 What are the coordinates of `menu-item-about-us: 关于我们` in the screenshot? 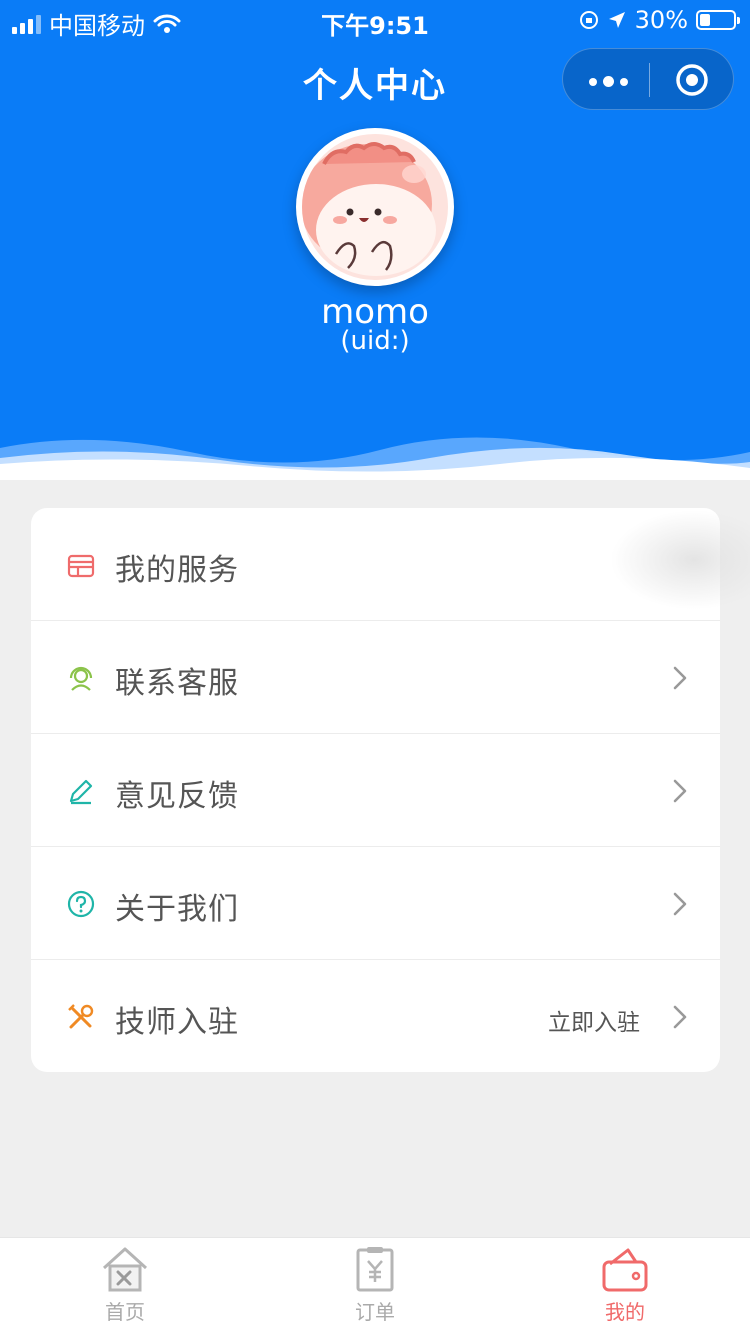 It's located at (375, 903).